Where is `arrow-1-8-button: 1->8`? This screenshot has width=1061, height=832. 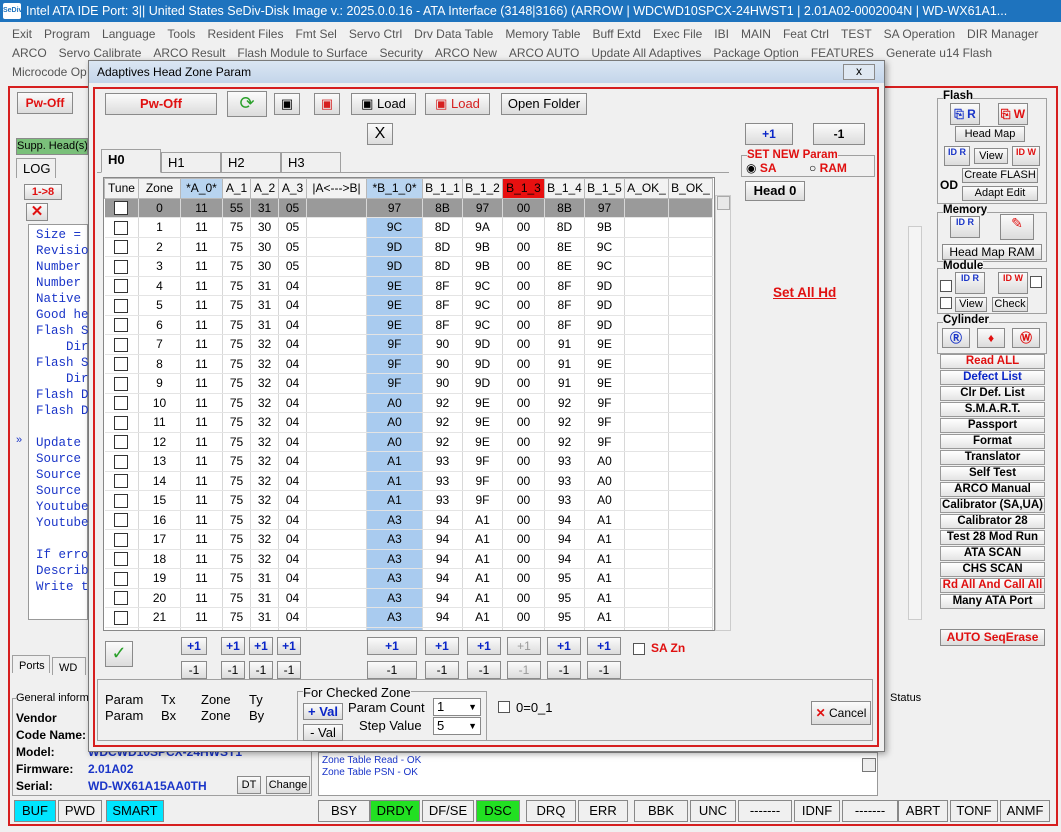
arrow-1-8-button: 1->8 is located at coordinates (43, 192).